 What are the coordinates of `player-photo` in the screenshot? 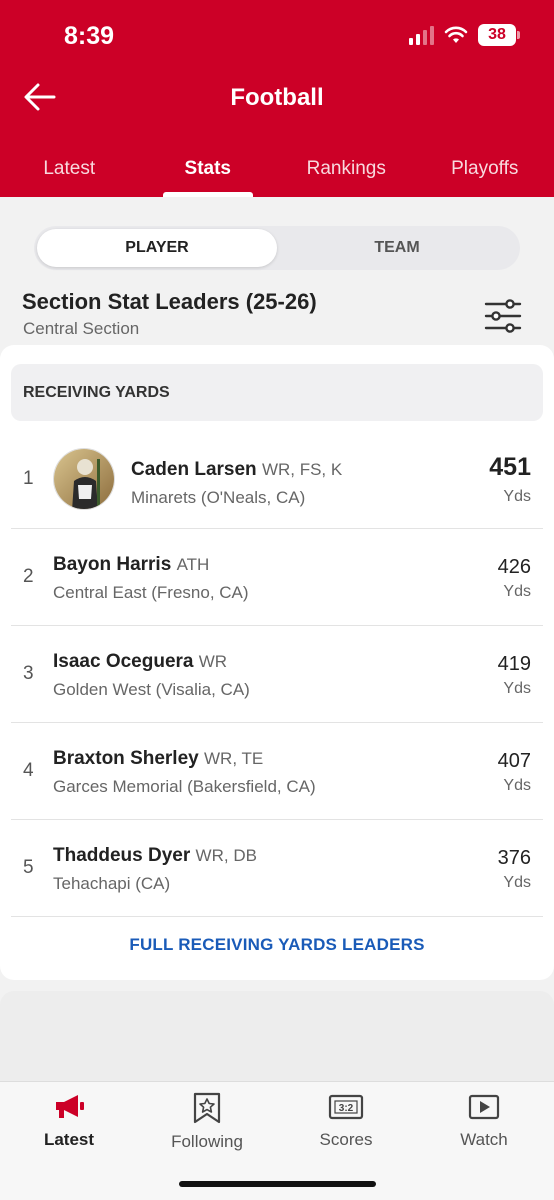 It's located at (84, 479).